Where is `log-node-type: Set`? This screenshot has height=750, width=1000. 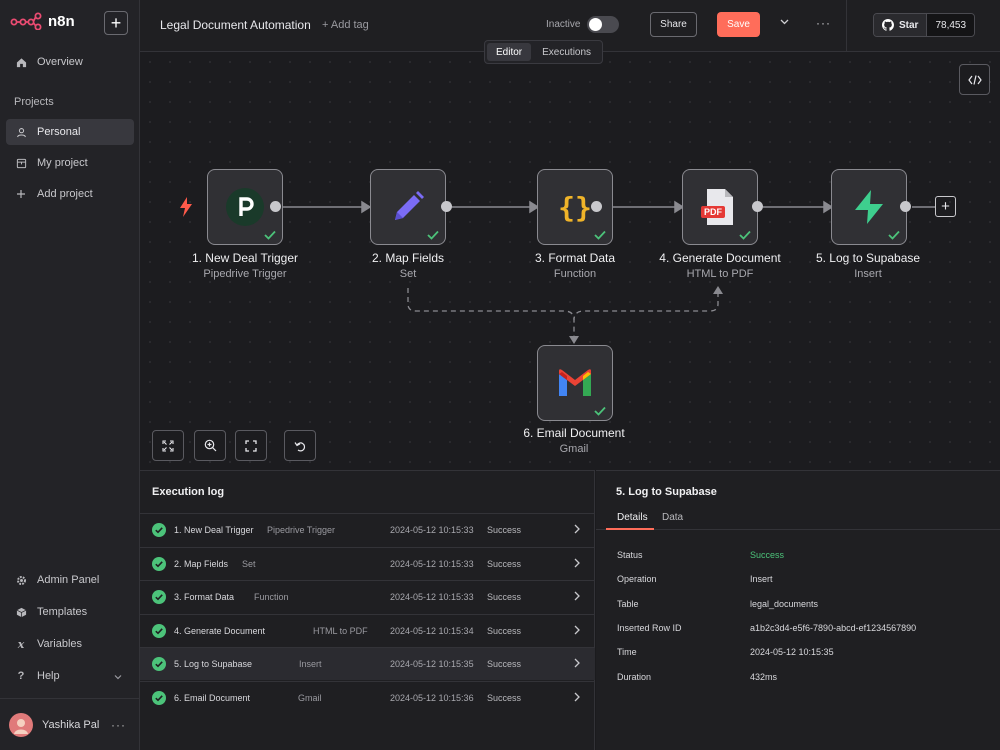 log-node-type: Set is located at coordinates (249, 563).